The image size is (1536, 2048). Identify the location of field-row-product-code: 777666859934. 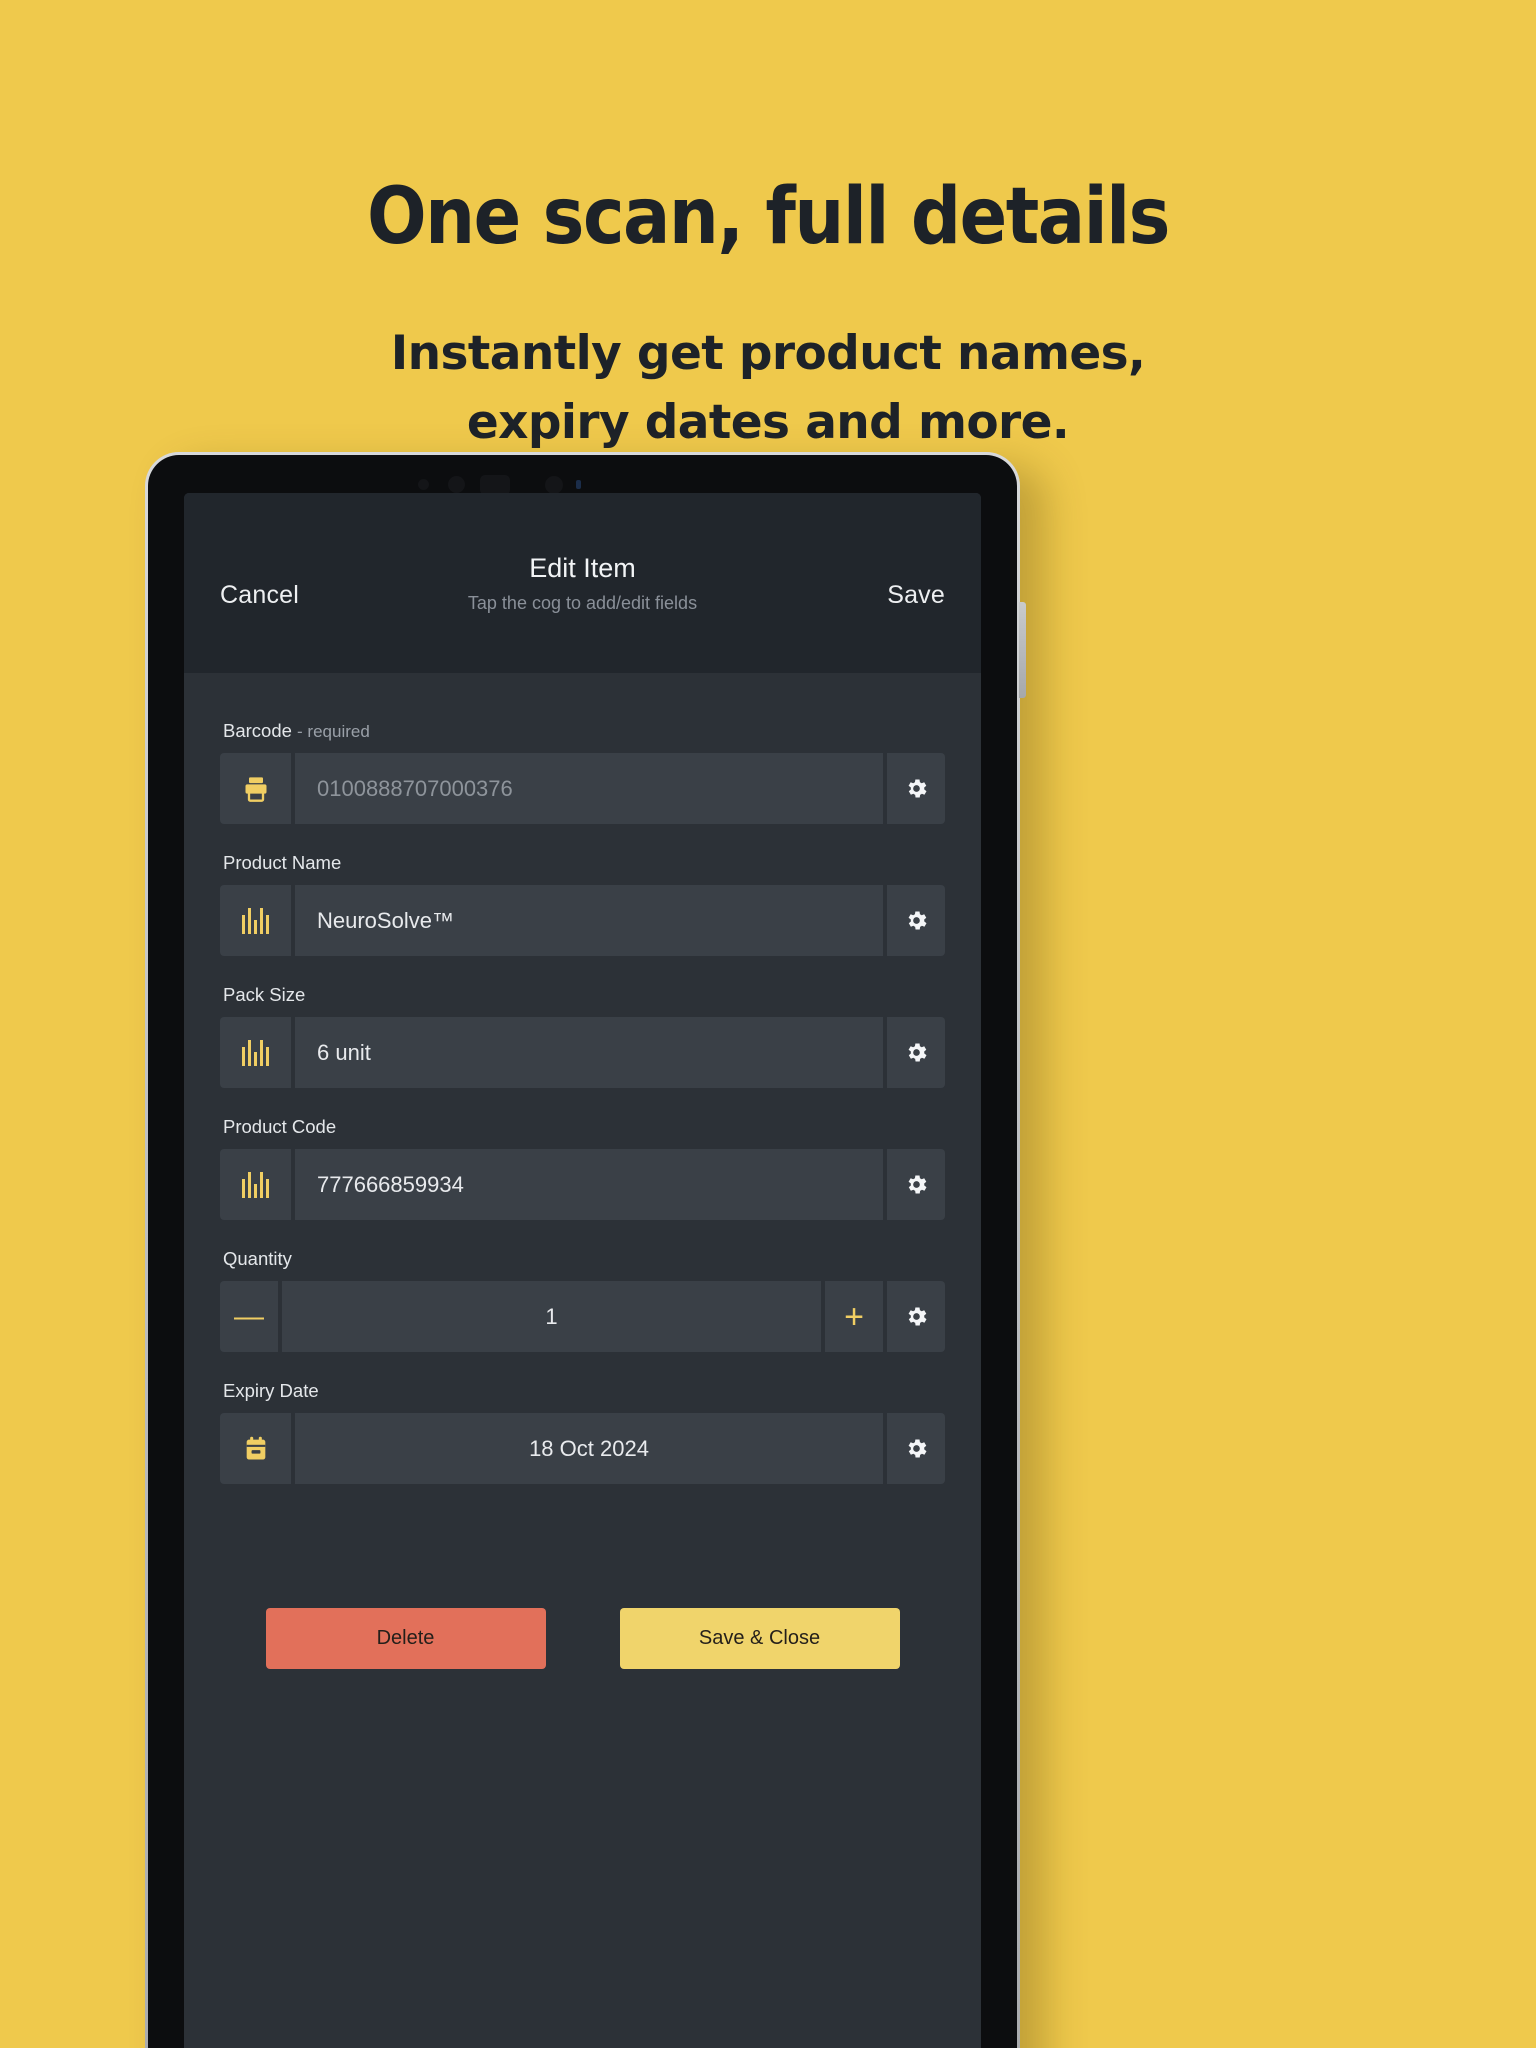
(582, 1184).